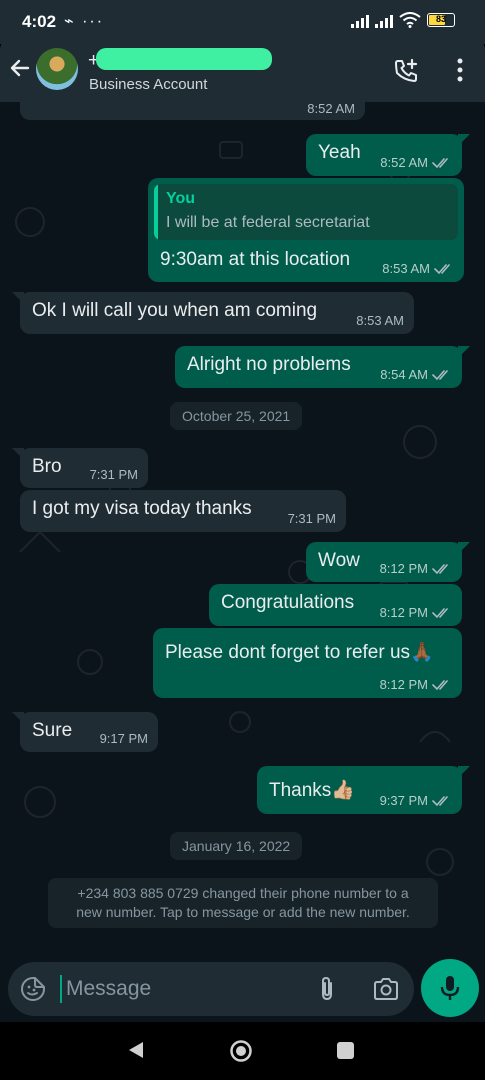 This screenshot has height=1080, width=485. What do you see at coordinates (57, 69) in the screenshot?
I see `avatar` at bounding box center [57, 69].